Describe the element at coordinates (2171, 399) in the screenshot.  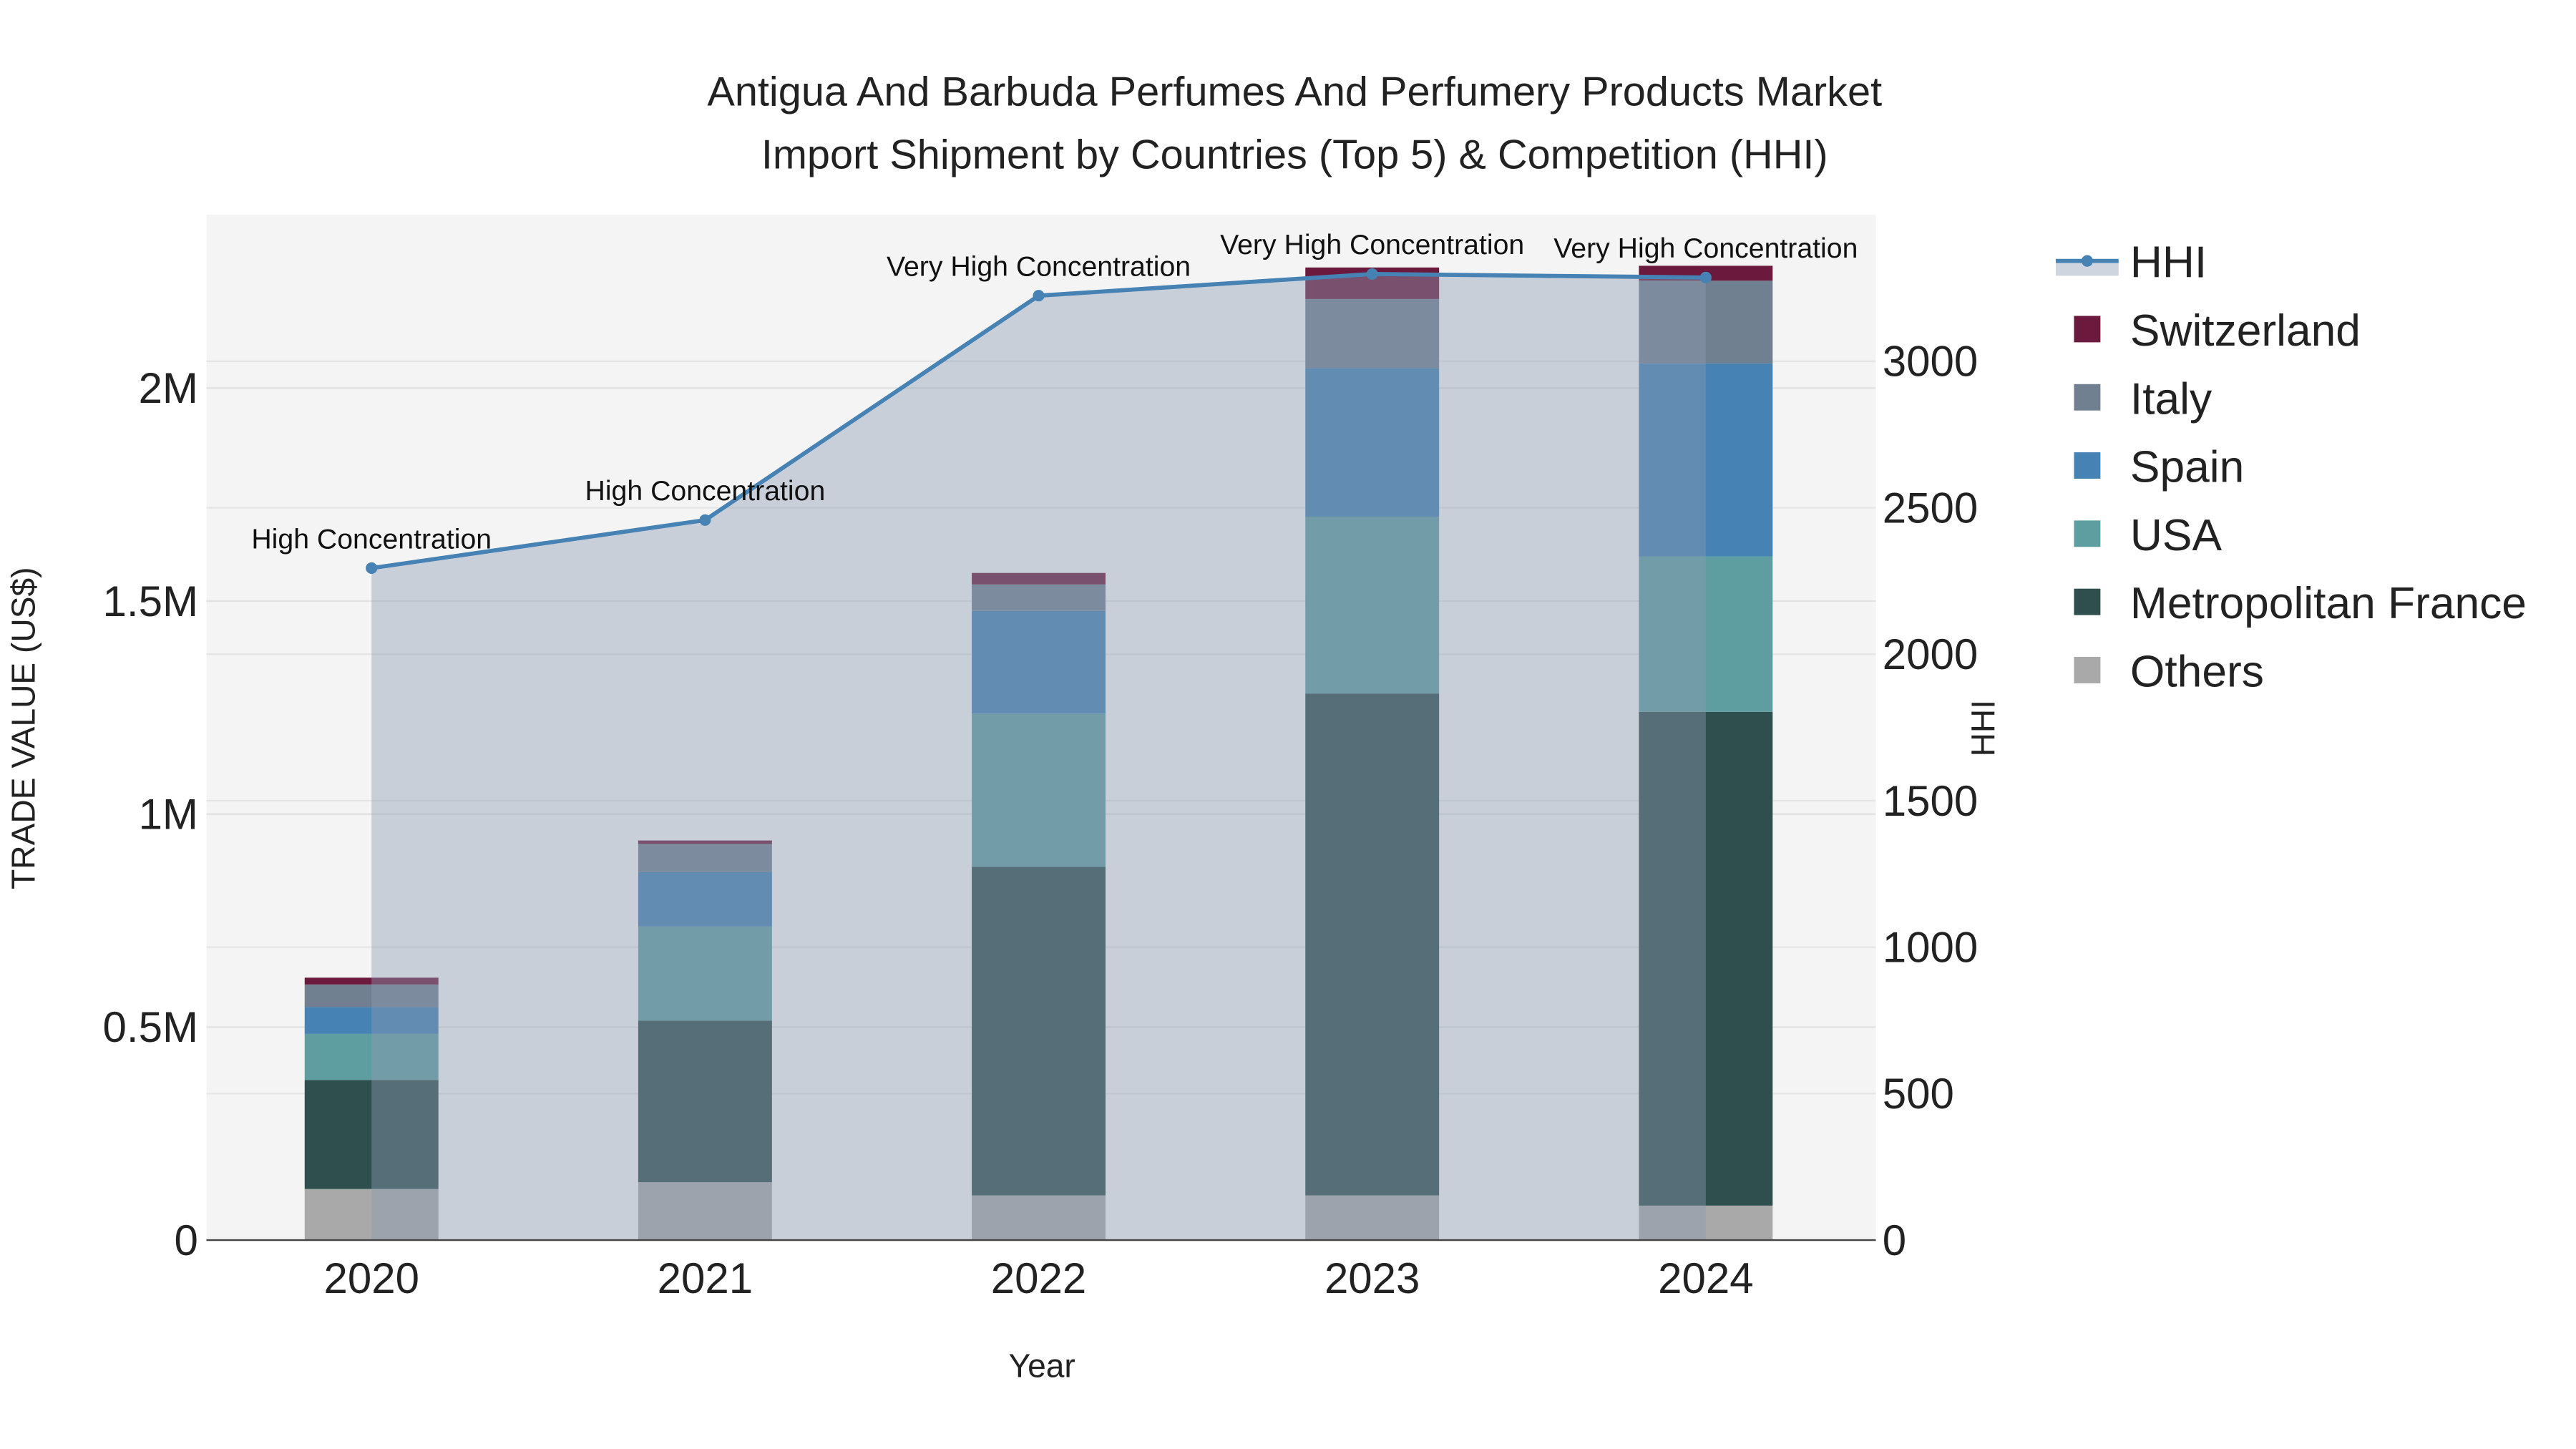
I see `legend-label: Italy` at that location.